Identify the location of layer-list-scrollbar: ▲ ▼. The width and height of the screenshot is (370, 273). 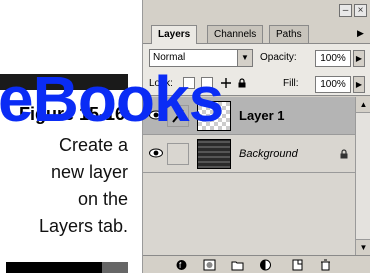
(362, 176).